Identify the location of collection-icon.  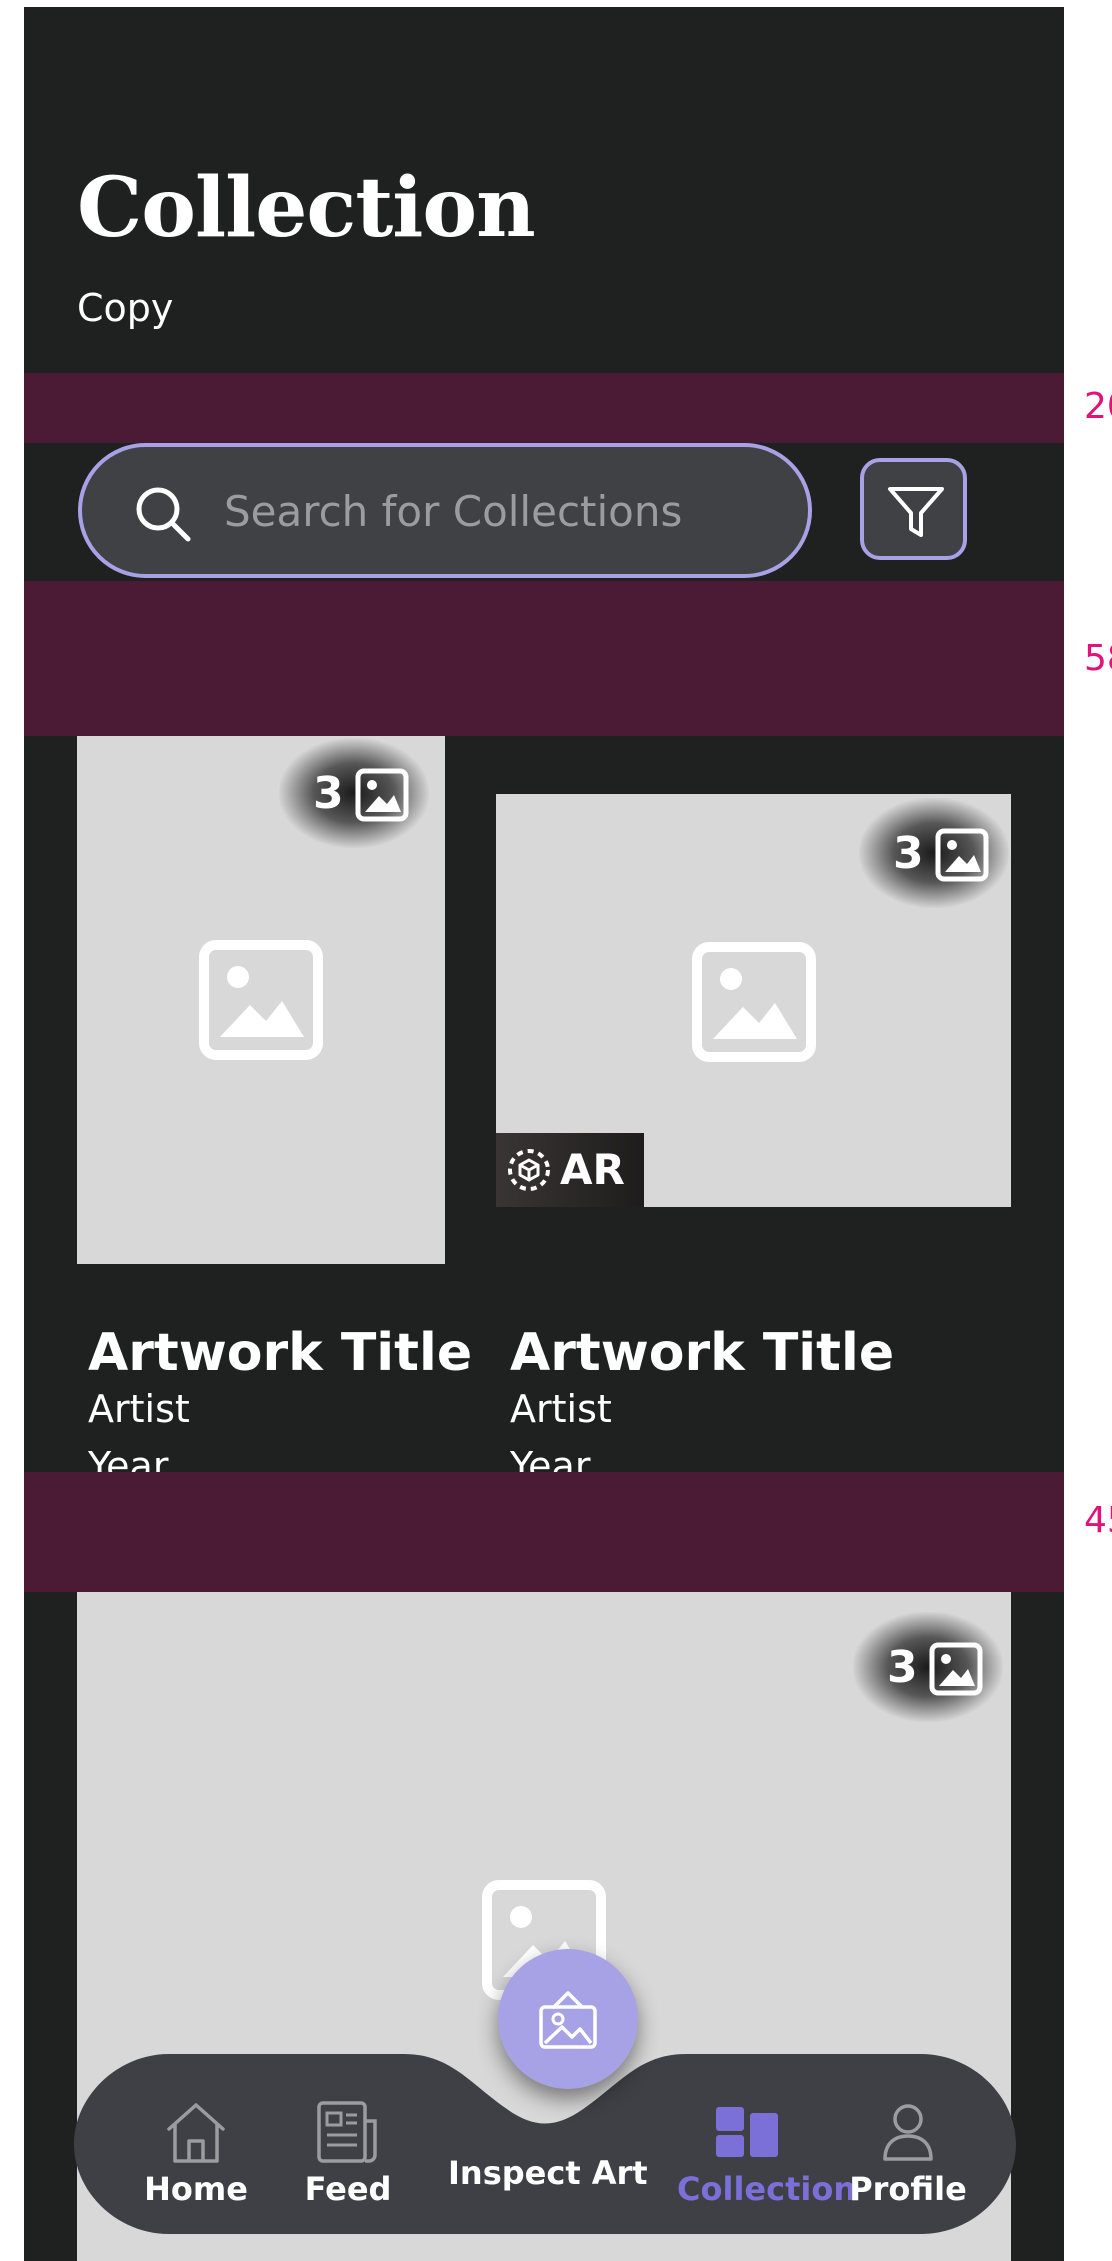
(747, 2132).